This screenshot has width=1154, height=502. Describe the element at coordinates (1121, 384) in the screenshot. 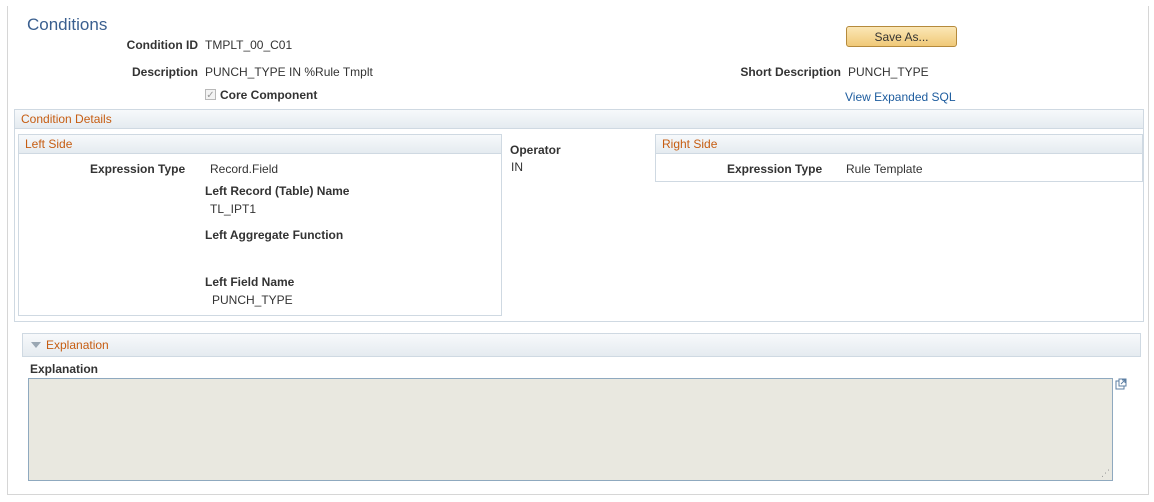

I see `expand-window-icon` at that location.